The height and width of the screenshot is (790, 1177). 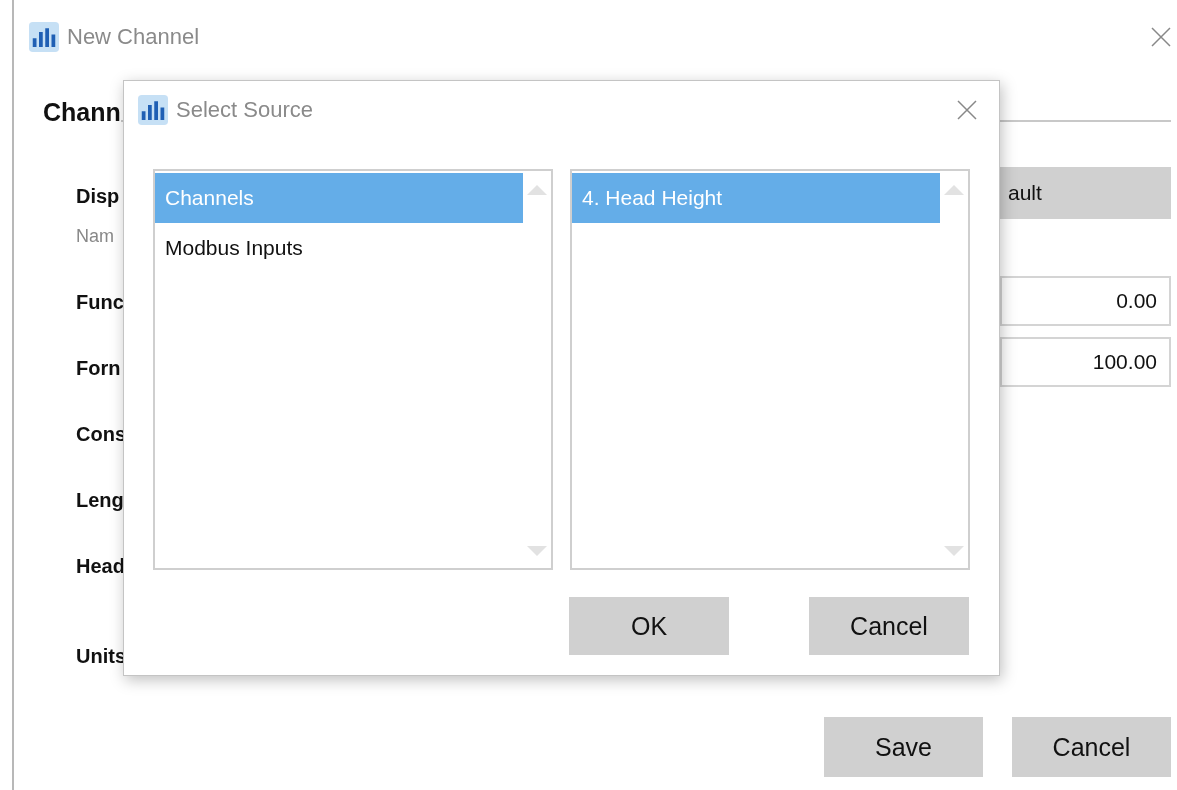 What do you see at coordinates (99, 368) in the screenshot?
I see `field-label: Forn` at bounding box center [99, 368].